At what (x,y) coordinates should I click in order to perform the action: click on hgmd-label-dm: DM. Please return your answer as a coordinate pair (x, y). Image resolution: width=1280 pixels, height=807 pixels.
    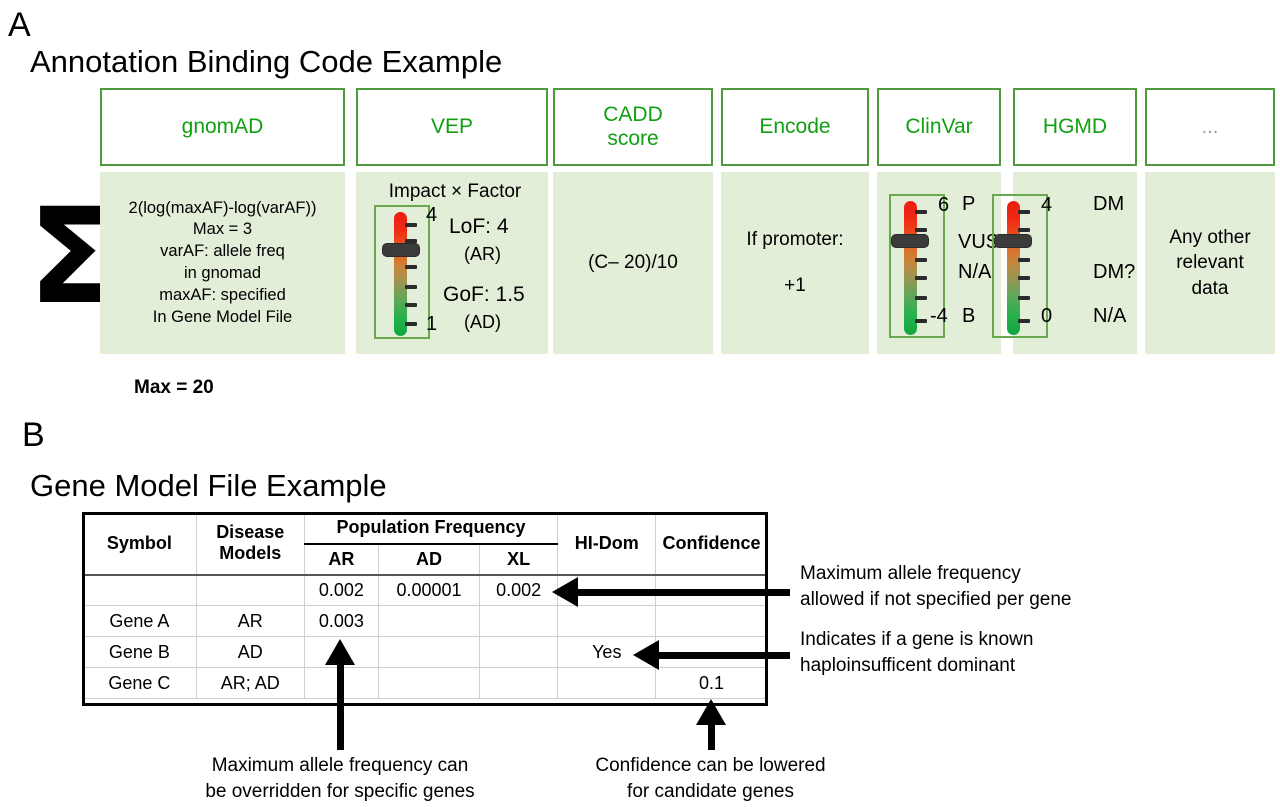
    Looking at the image, I should click on (1109, 204).